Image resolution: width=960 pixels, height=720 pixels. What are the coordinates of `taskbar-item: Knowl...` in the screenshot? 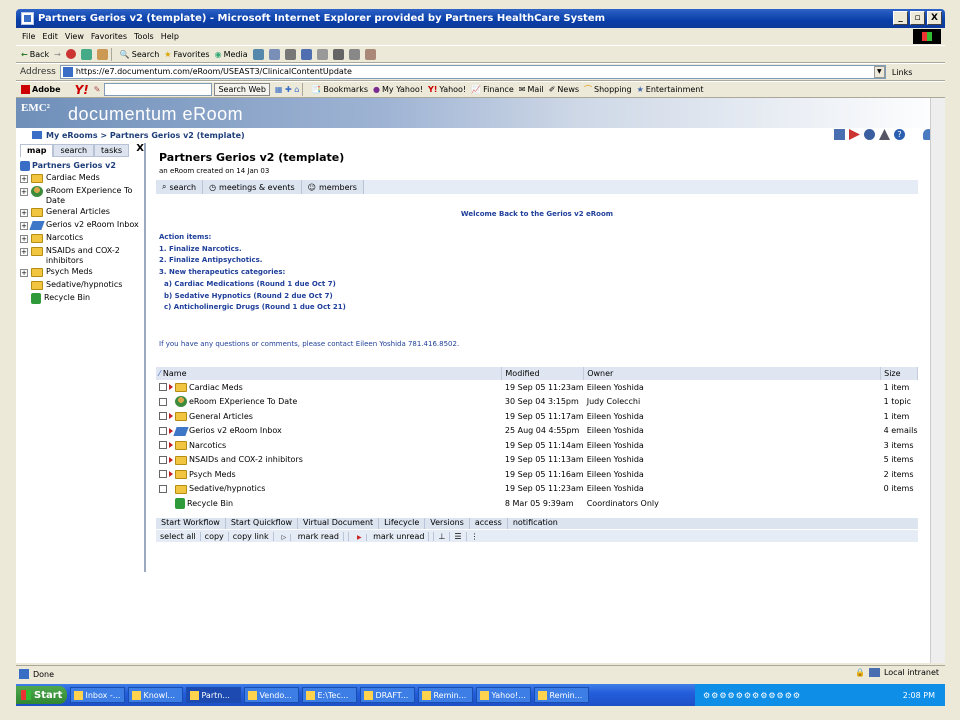 It's located at (156, 695).